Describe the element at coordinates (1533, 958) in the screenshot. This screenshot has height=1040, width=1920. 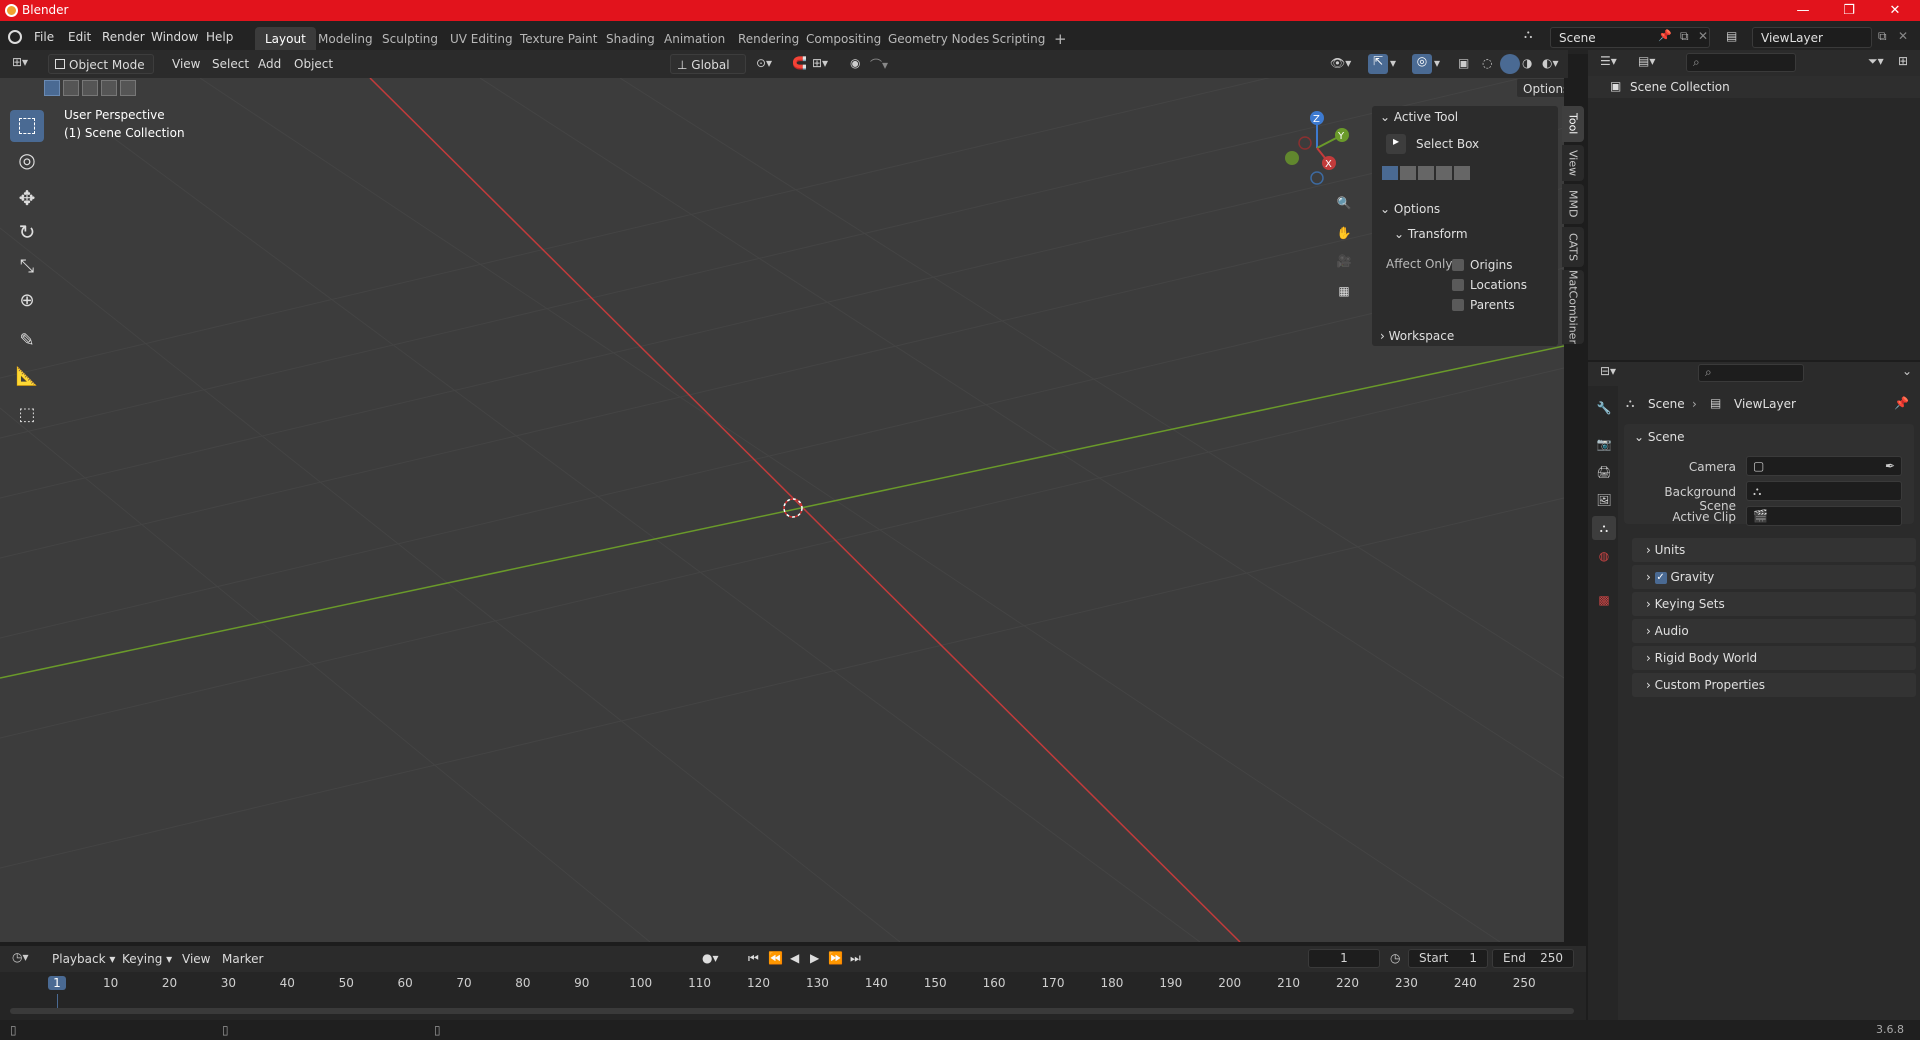
I see `end-frame-field: End 250` at that location.